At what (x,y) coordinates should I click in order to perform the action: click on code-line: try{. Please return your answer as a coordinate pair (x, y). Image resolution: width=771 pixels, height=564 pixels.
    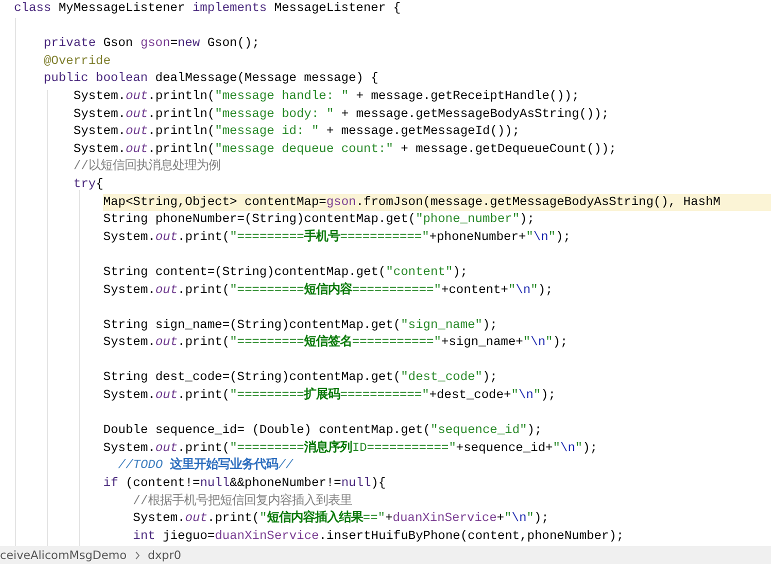
    Looking at the image, I should click on (89, 184).